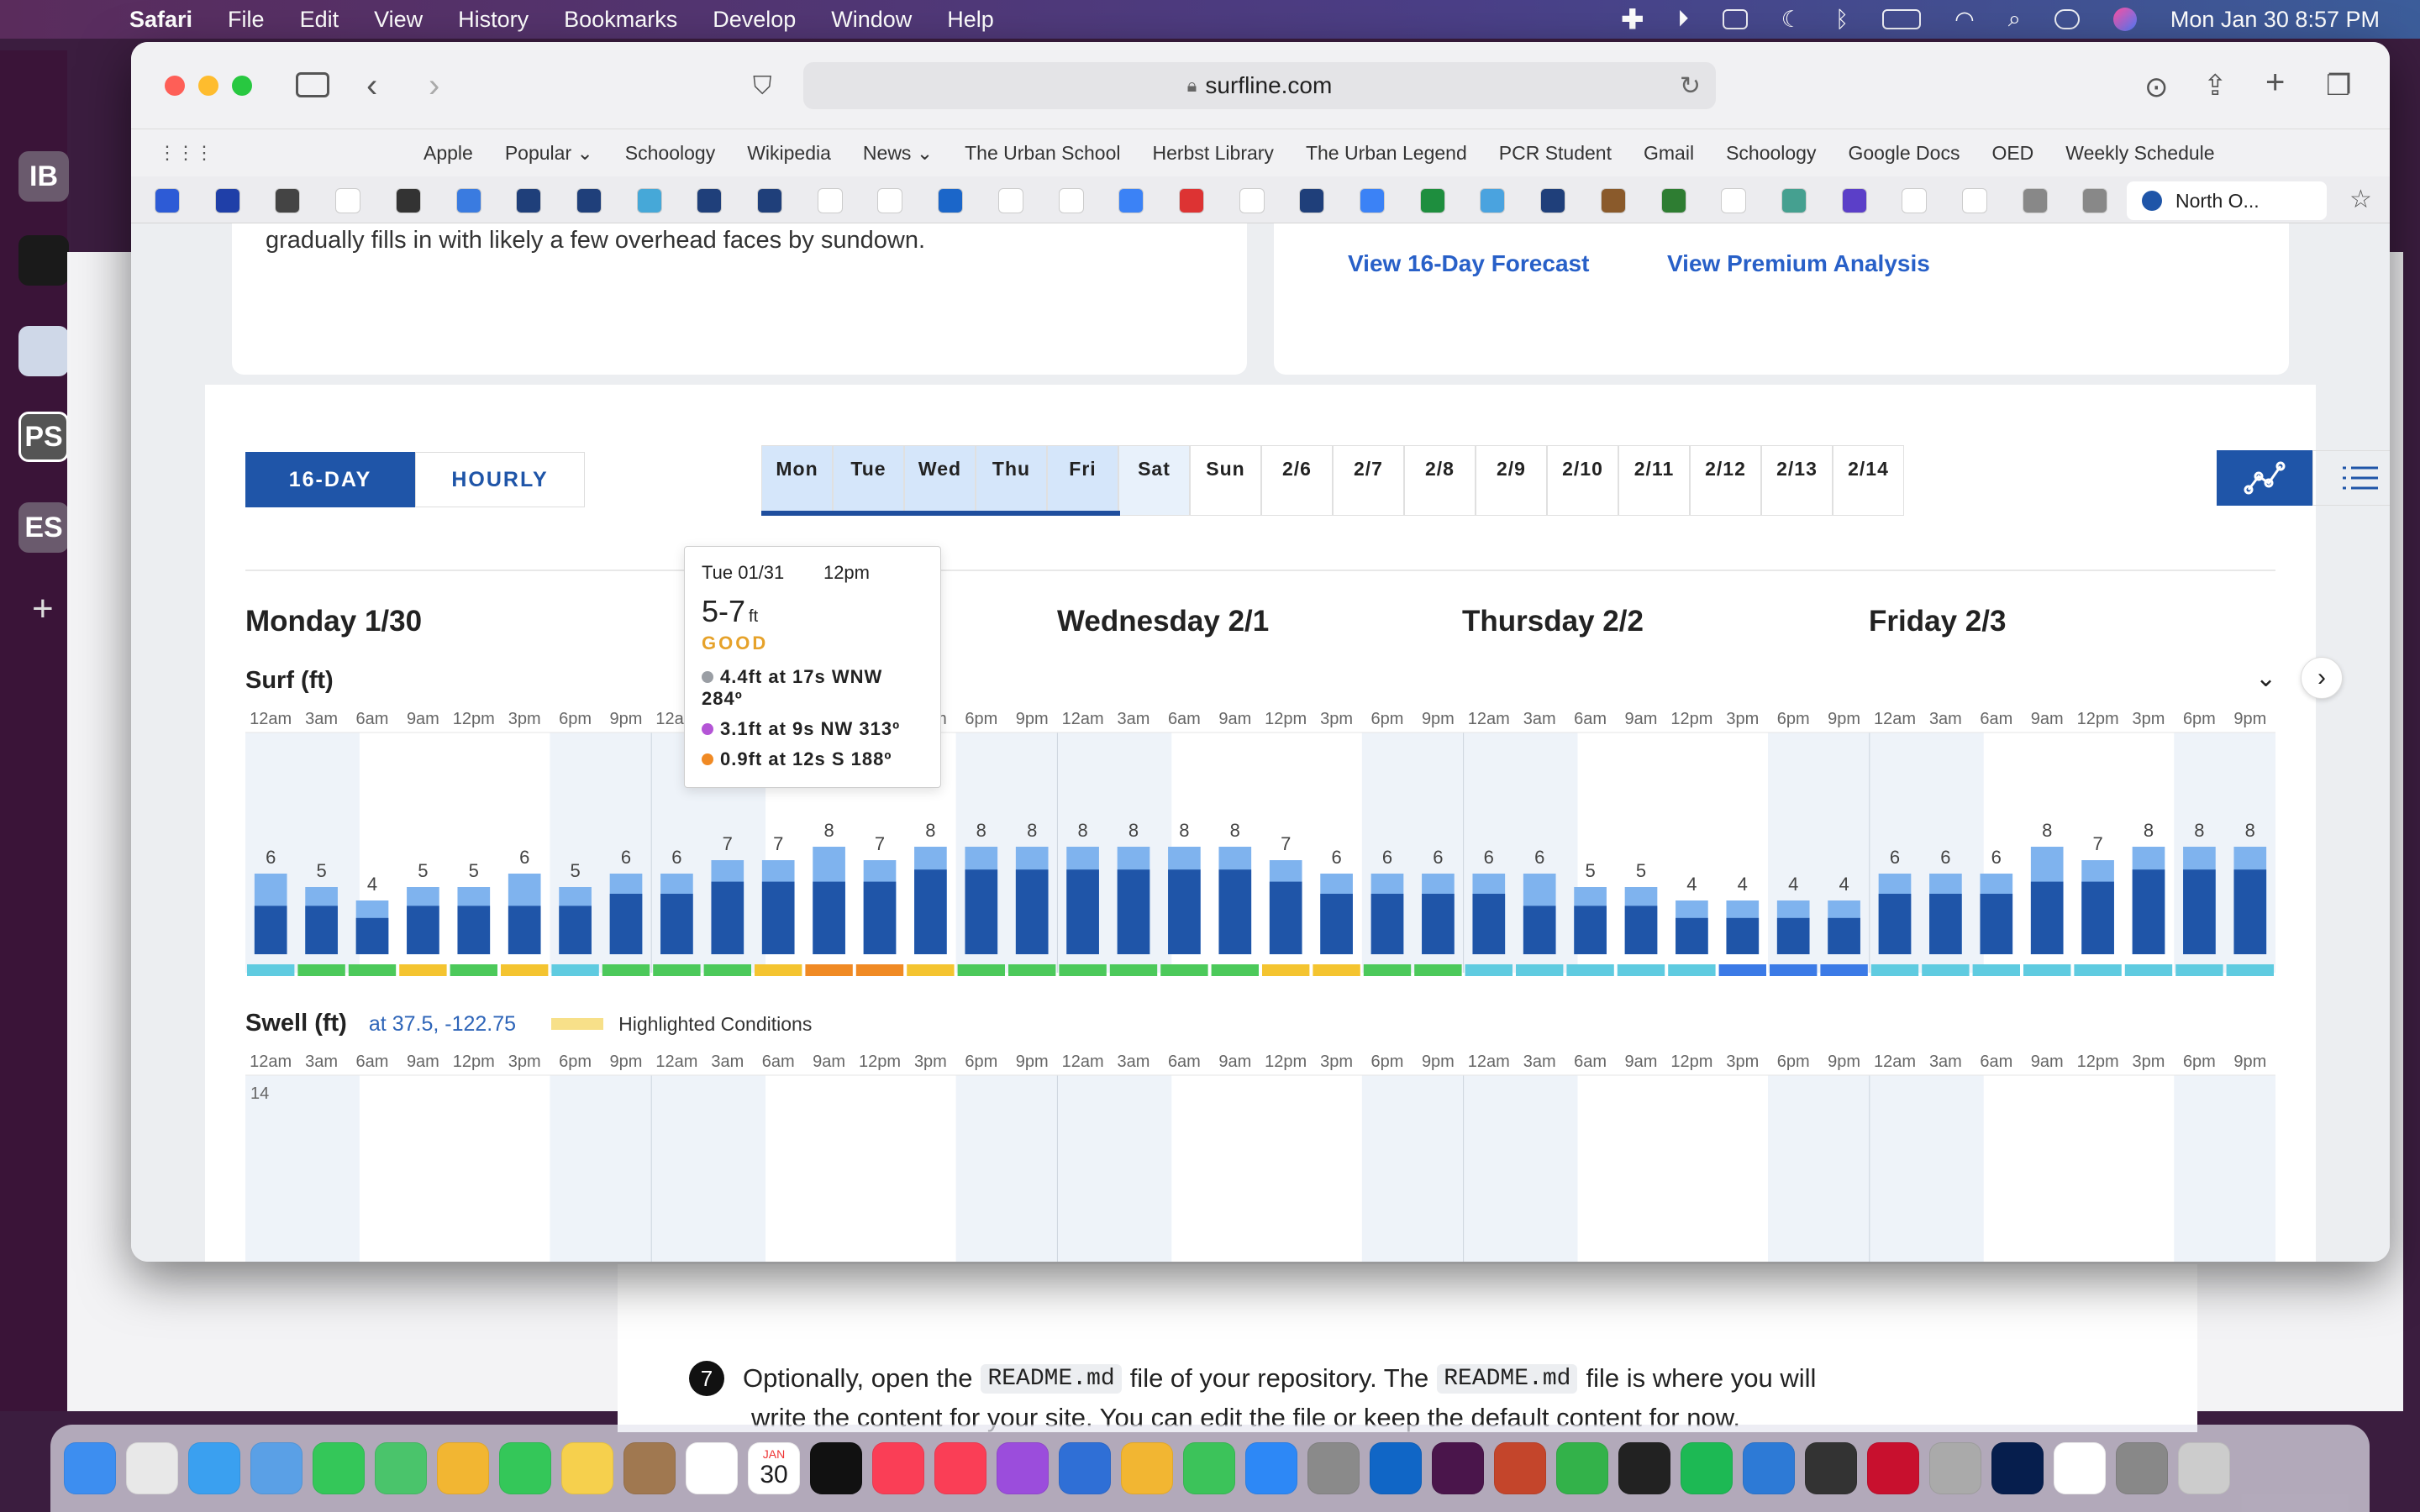 Image resolution: width=2420 pixels, height=1512 pixels. What do you see at coordinates (2140, 153) in the screenshot?
I see `favorite-weekly-schedule: Weekly Schedule` at bounding box center [2140, 153].